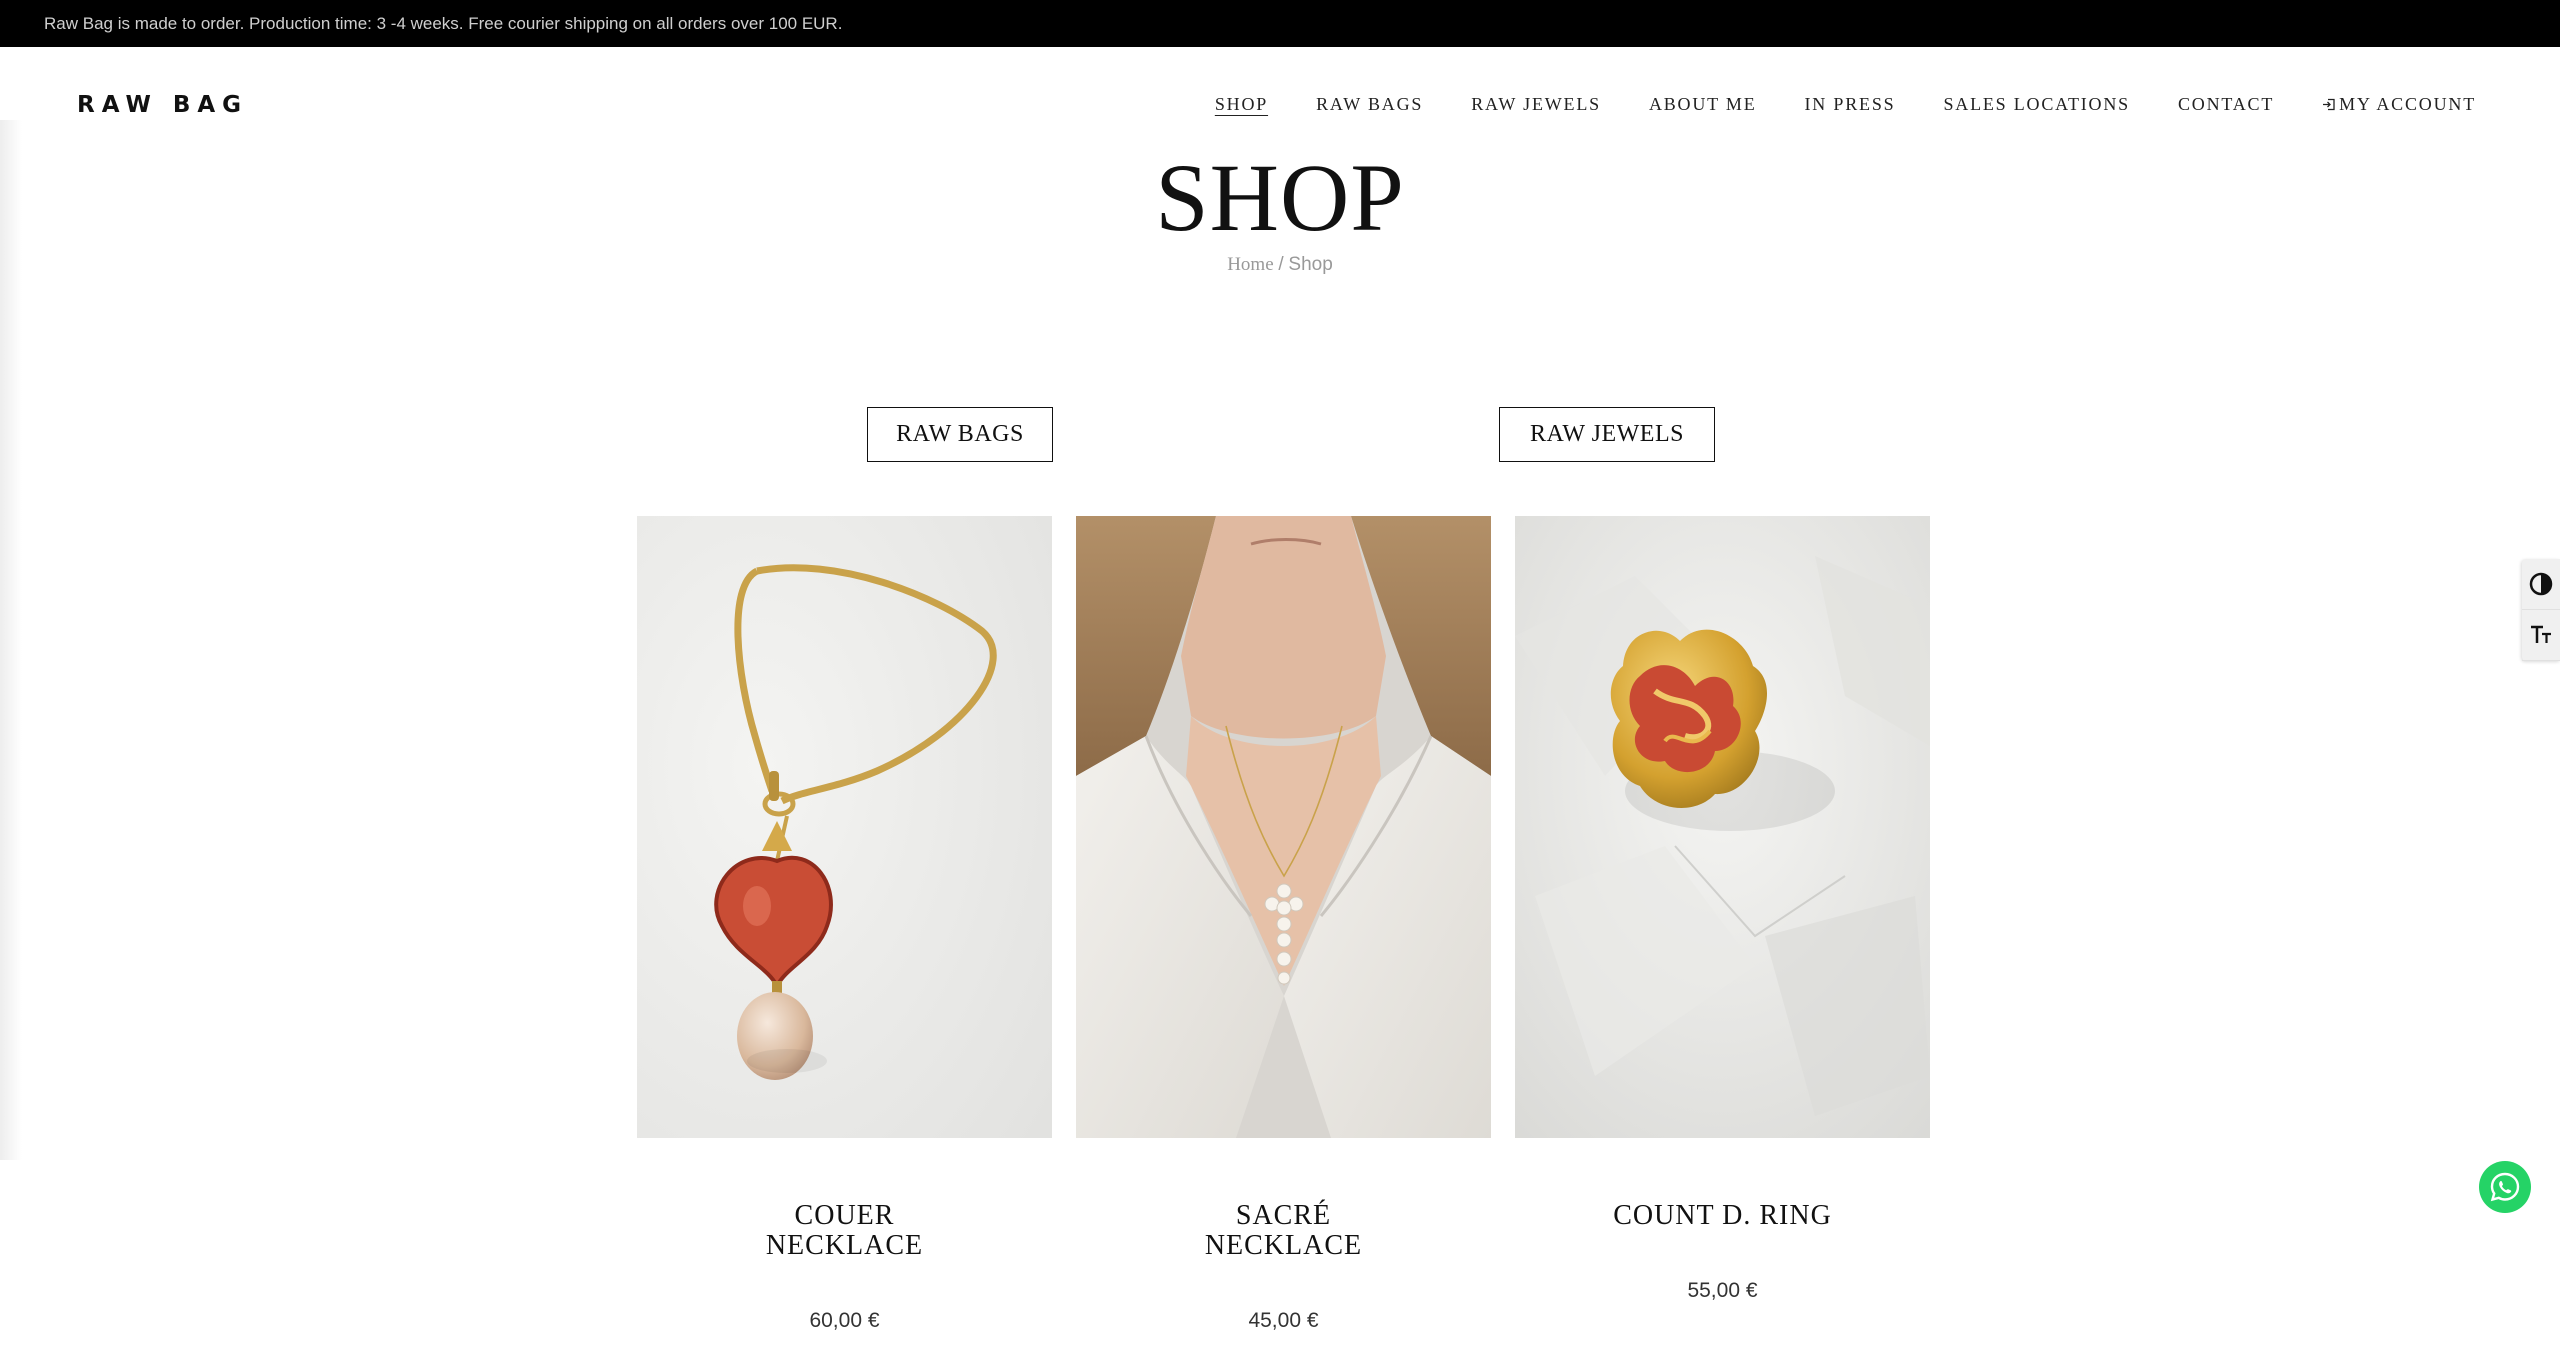 The width and height of the screenshot is (2560, 1360). I want to click on my-account-label: MY ACCOUNT, so click(2407, 104).